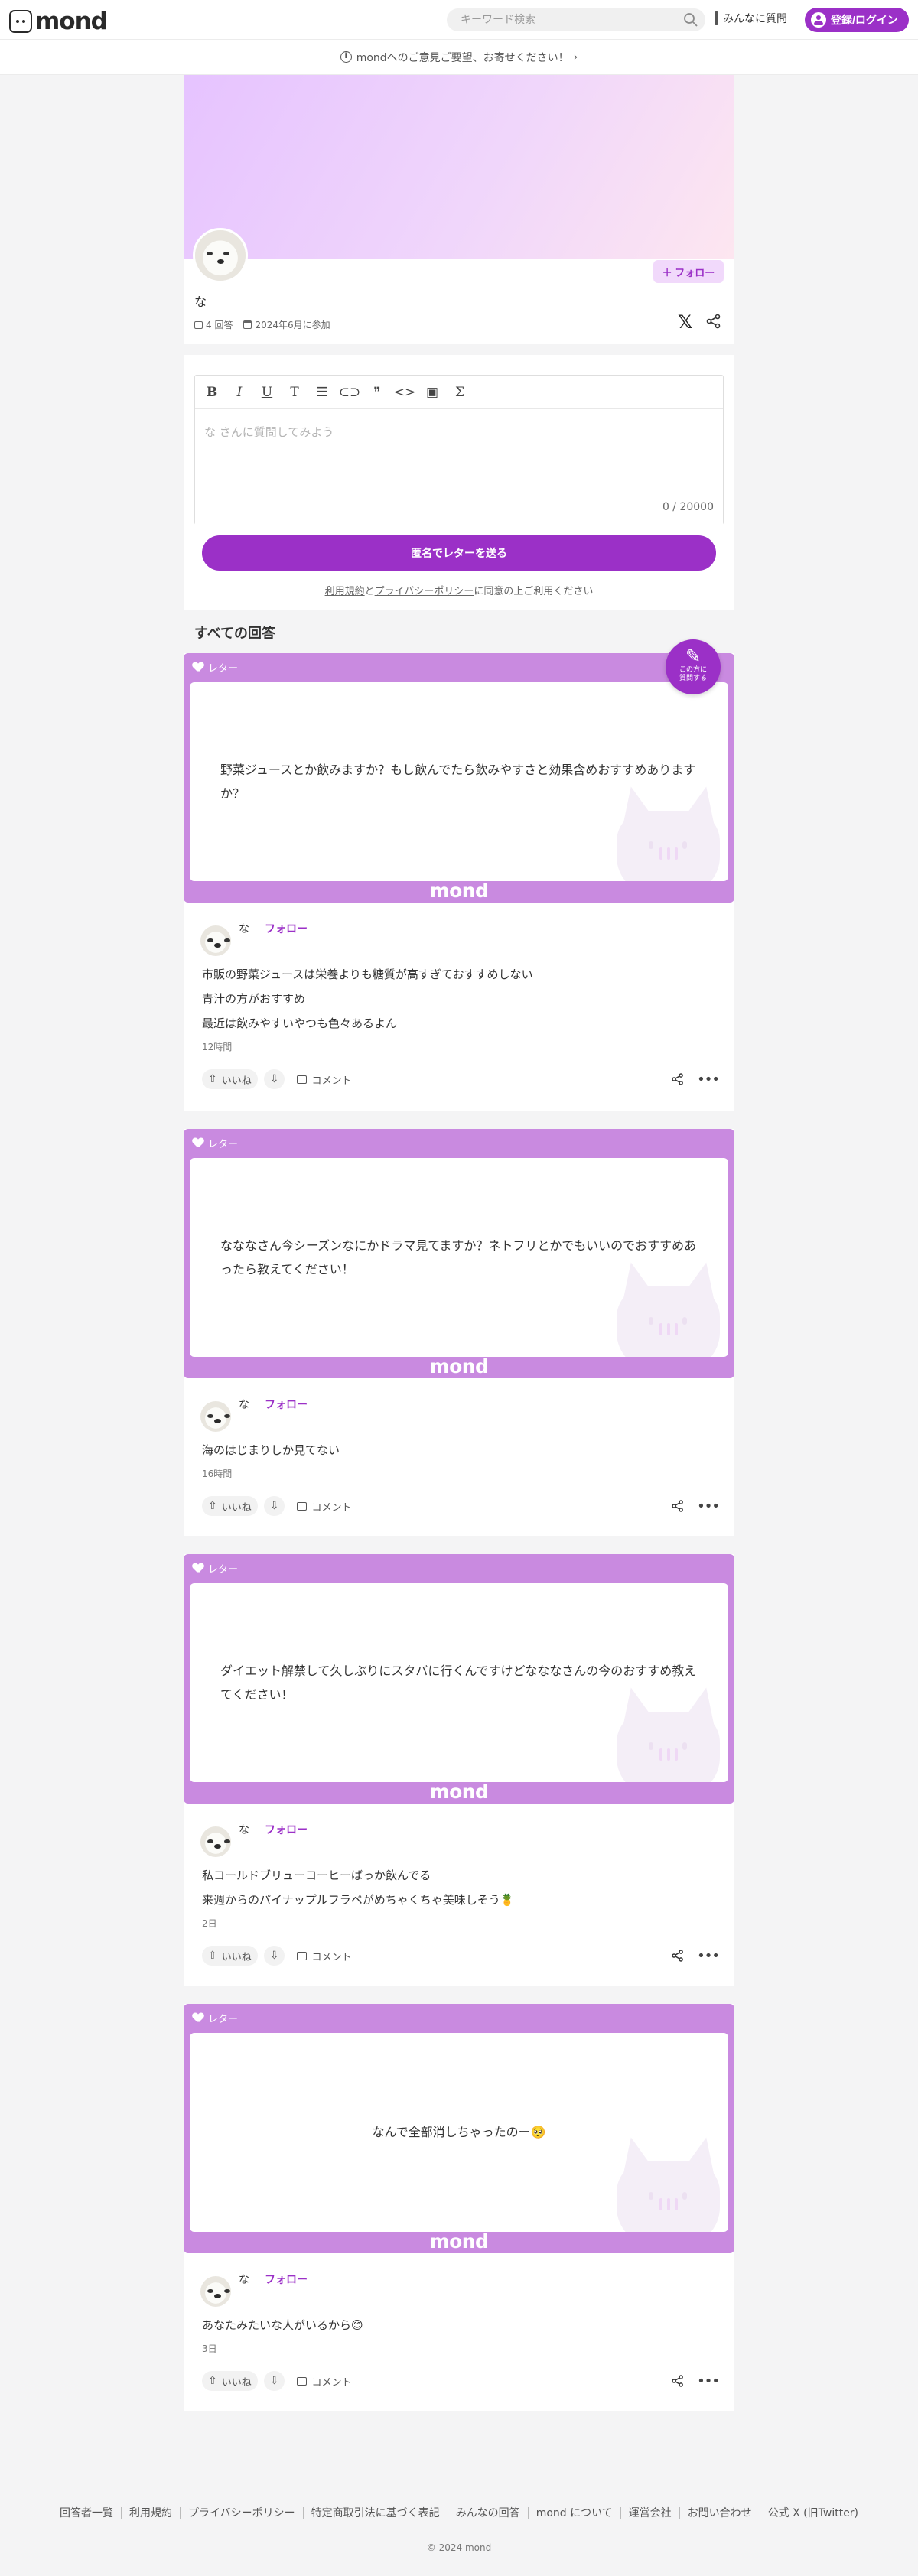 This screenshot has height=2576, width=918. I want to click on joined-date-text: 2024年6月に参加, so click(292, 325).